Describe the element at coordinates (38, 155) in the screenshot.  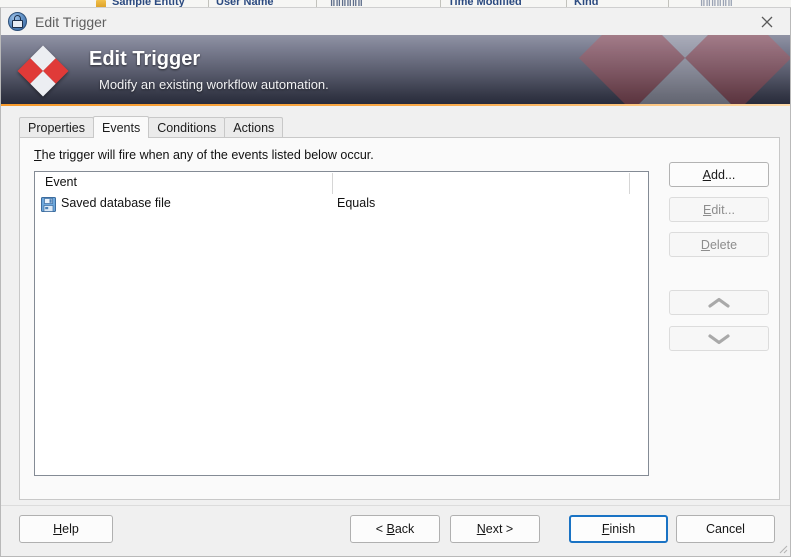
I see `panel-description-mnemonic: T` at that location.